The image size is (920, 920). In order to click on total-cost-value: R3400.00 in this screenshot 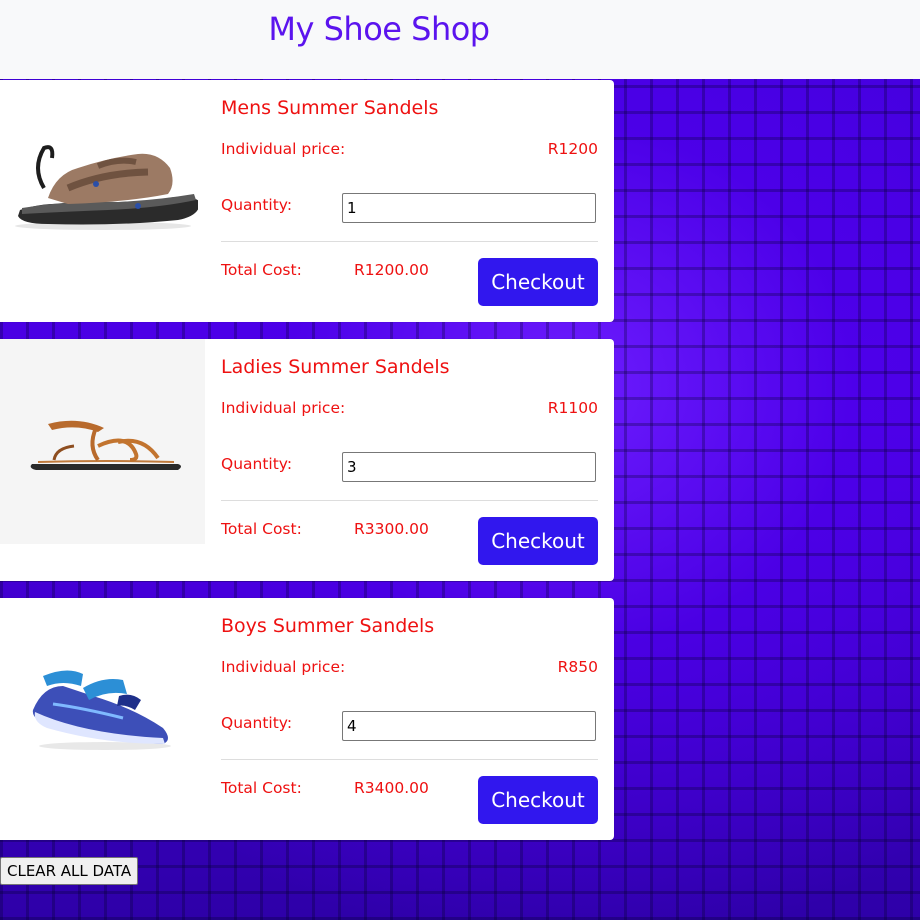, I will do `click(391, 788)`.